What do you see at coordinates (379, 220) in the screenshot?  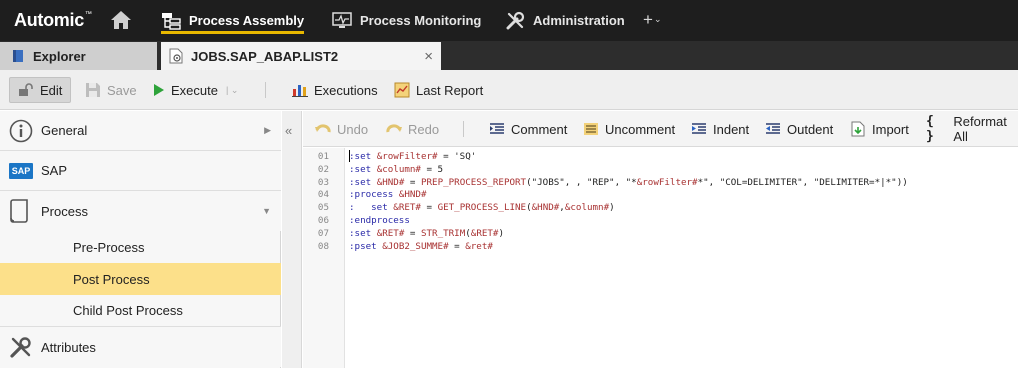 I see `code-text: :endprocess` at bounding box center [379, 220].